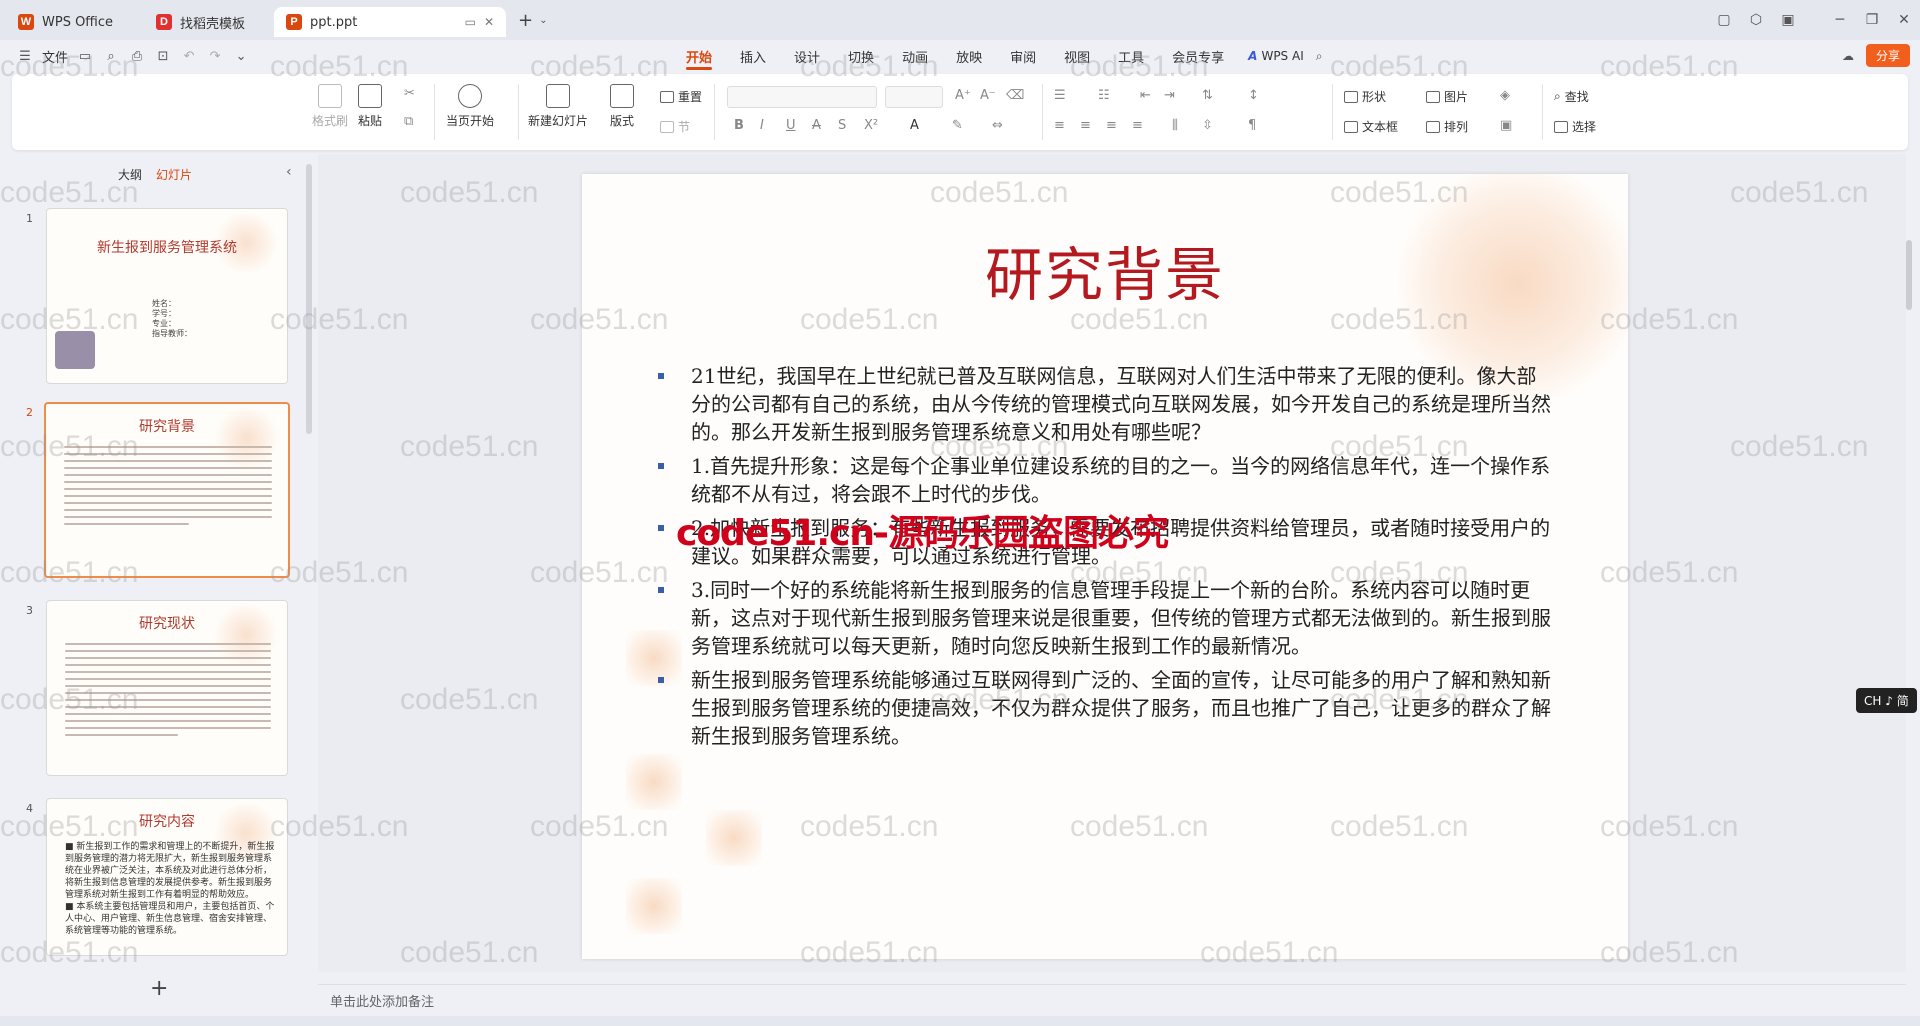 This screenshot has height=1026, width=1920. I want to click on char-spacing-icon: ⇔, so click(997, 125).